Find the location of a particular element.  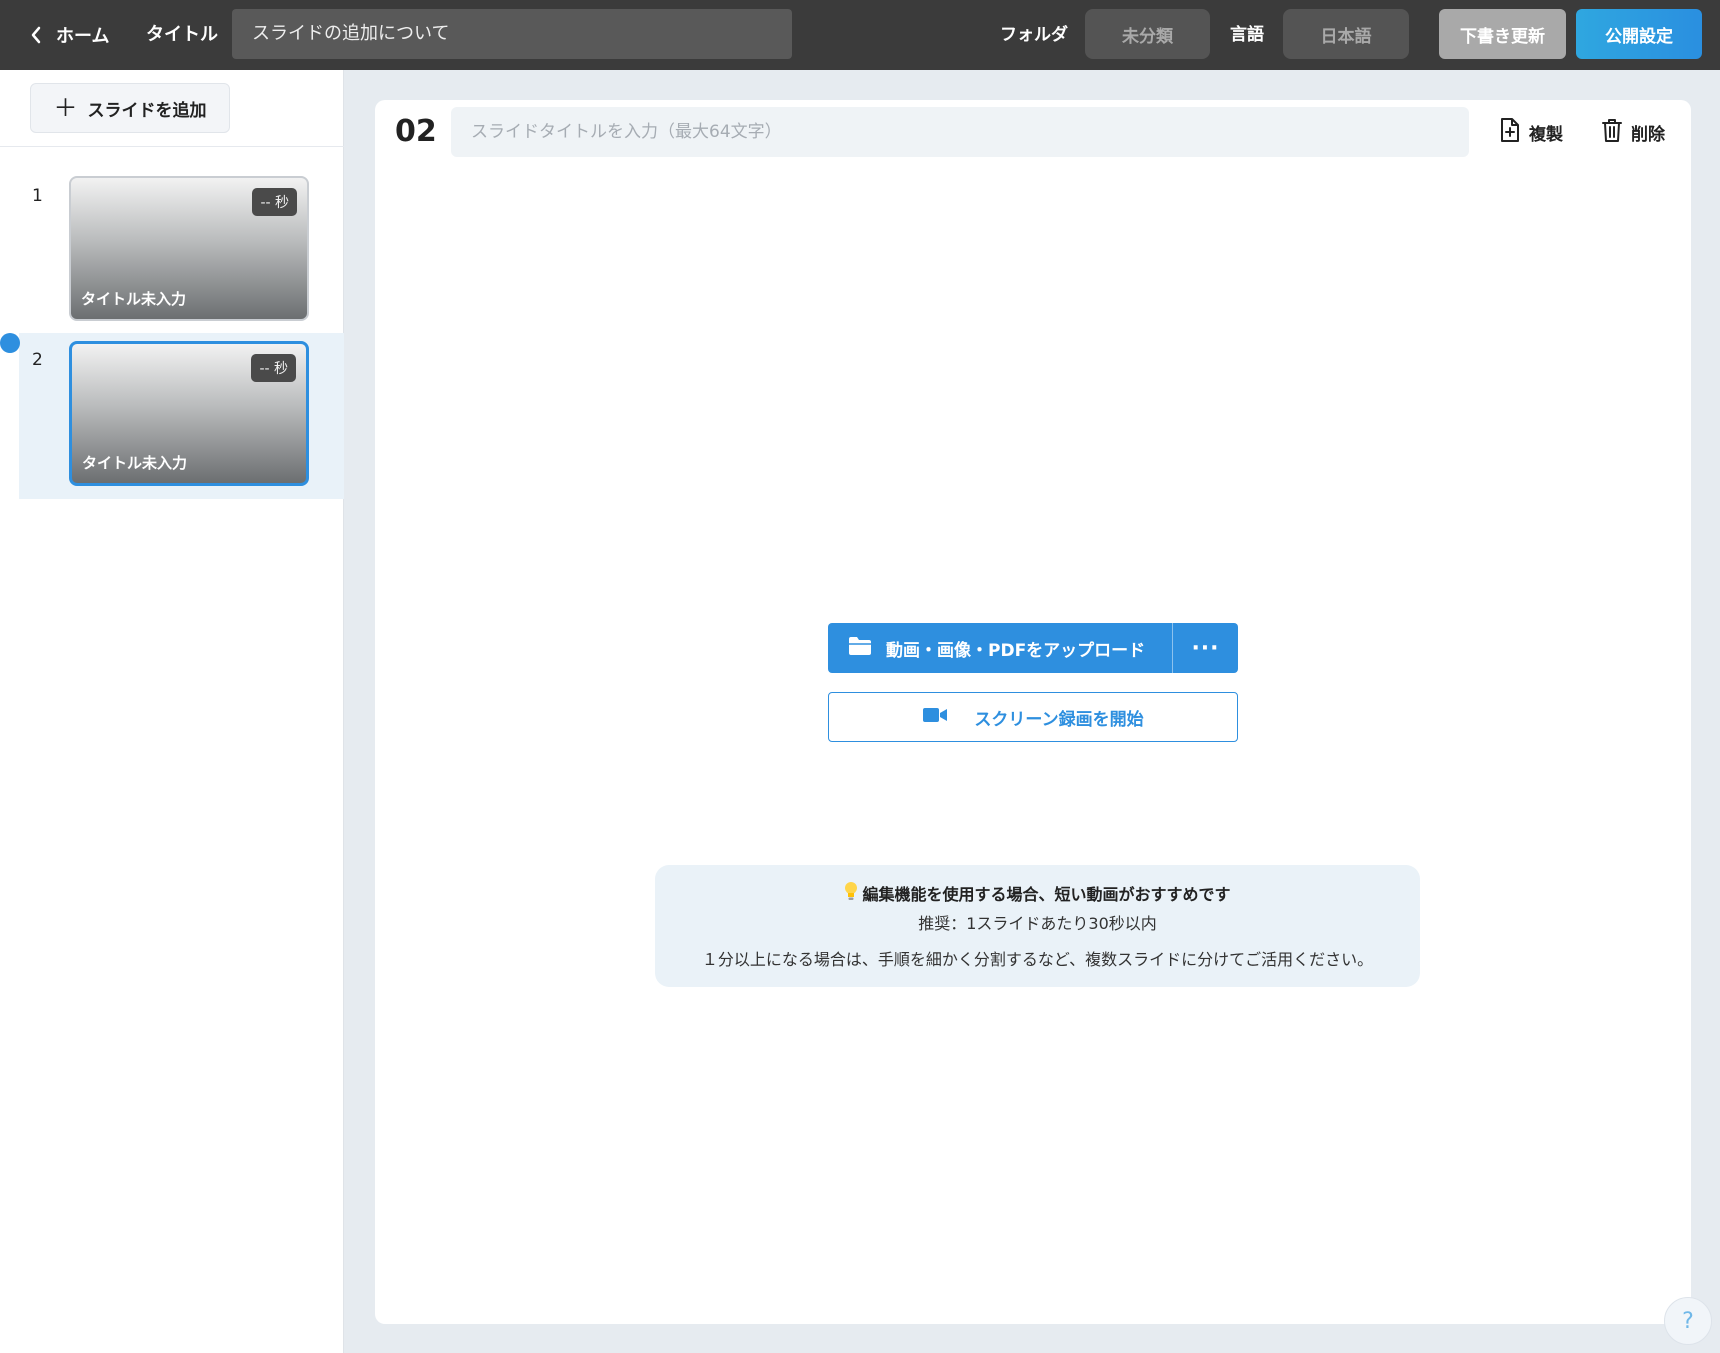

upload-button-group: 動画・画像・PDFをアップロード ··· is located at coordinates (1033, 648).